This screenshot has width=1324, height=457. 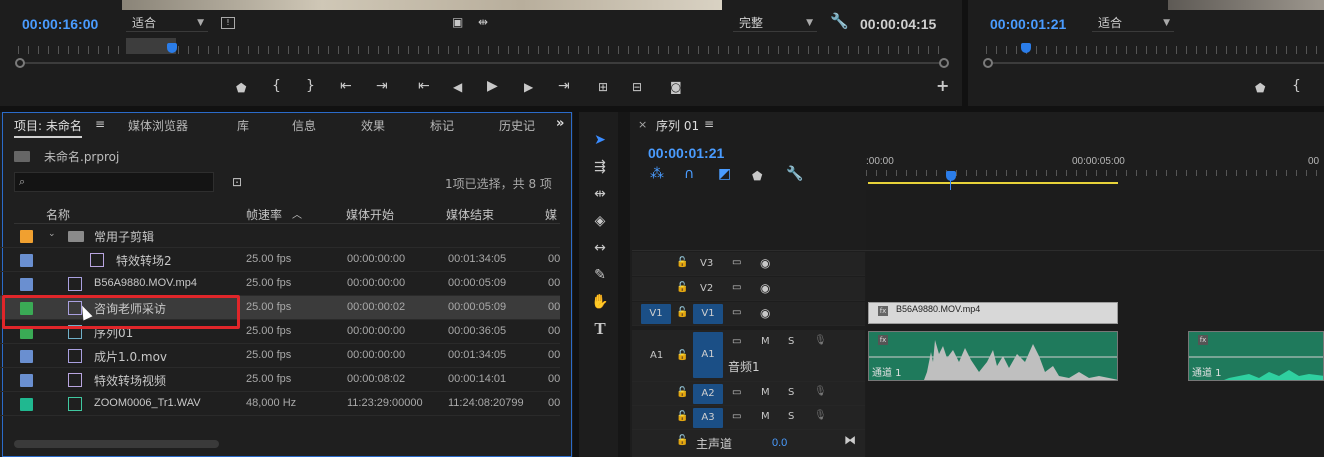 I want to click on overwrite-icon: ⊟, so click(x=637, y=87).